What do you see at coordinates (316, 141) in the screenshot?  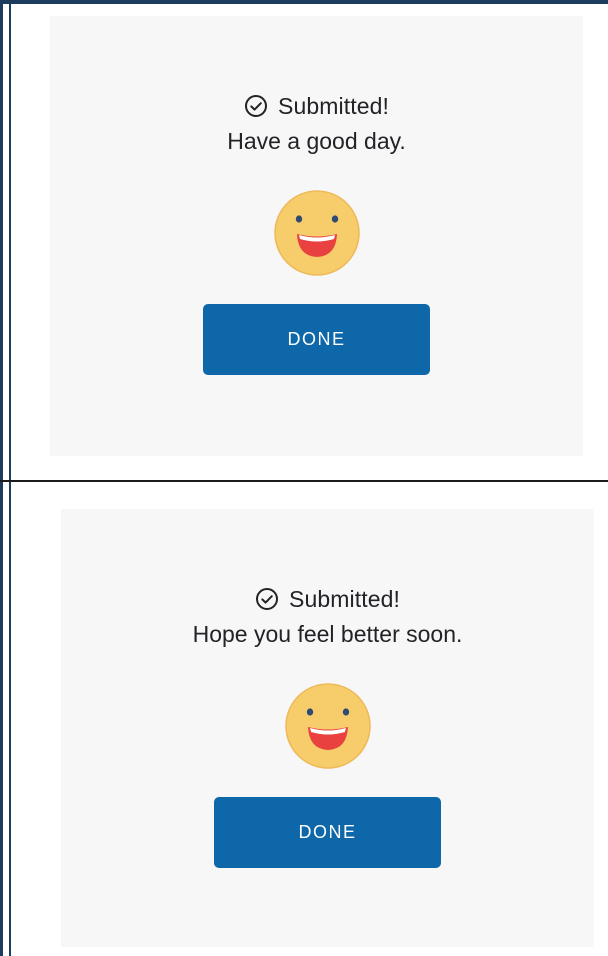 I see `status-message: Have a good day.` at bounding box center [316, 141].